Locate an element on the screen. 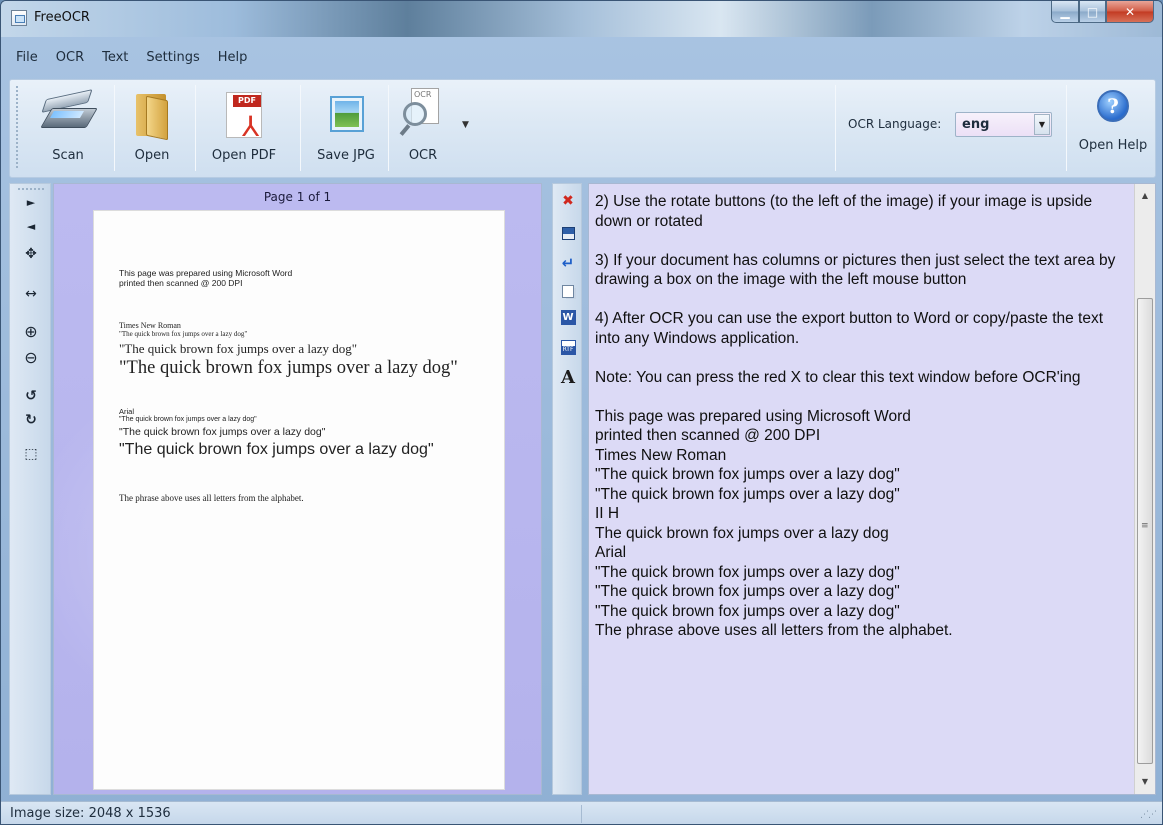  status-bar: Image size: 2048 x 1536 ⋰⋰ is located at coordinates (581, 812).